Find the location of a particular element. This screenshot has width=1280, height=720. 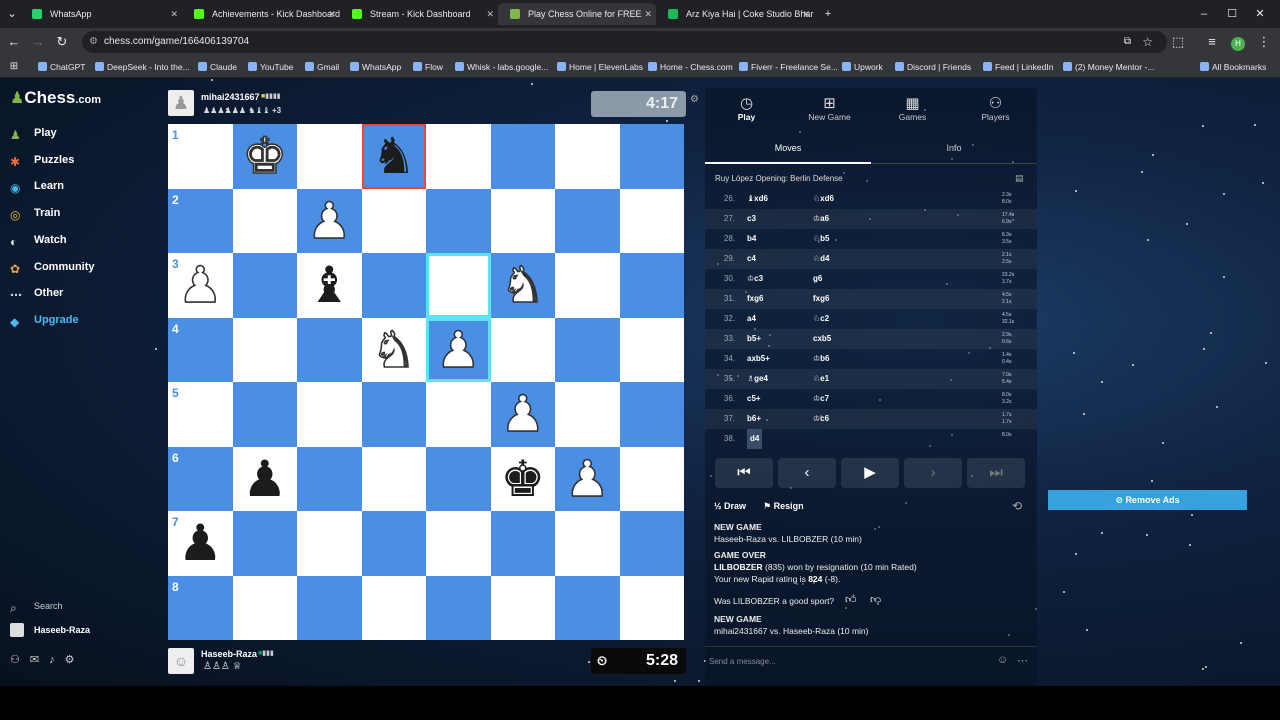

white-move: fxg6 is located at coordinates (755, 299).